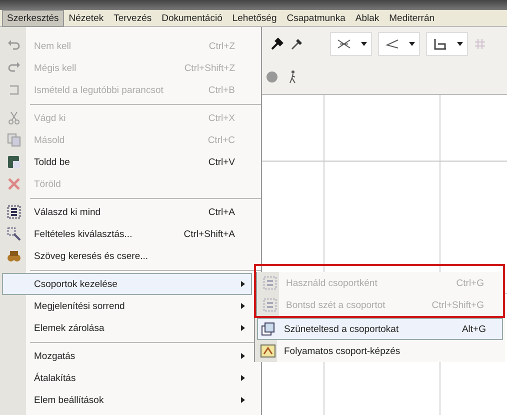 The image size is (507, 415). Describe the element at coordinates (127, 306) in the screenshot. I see `menu-item: Megjelenítési sorrend` at that location.